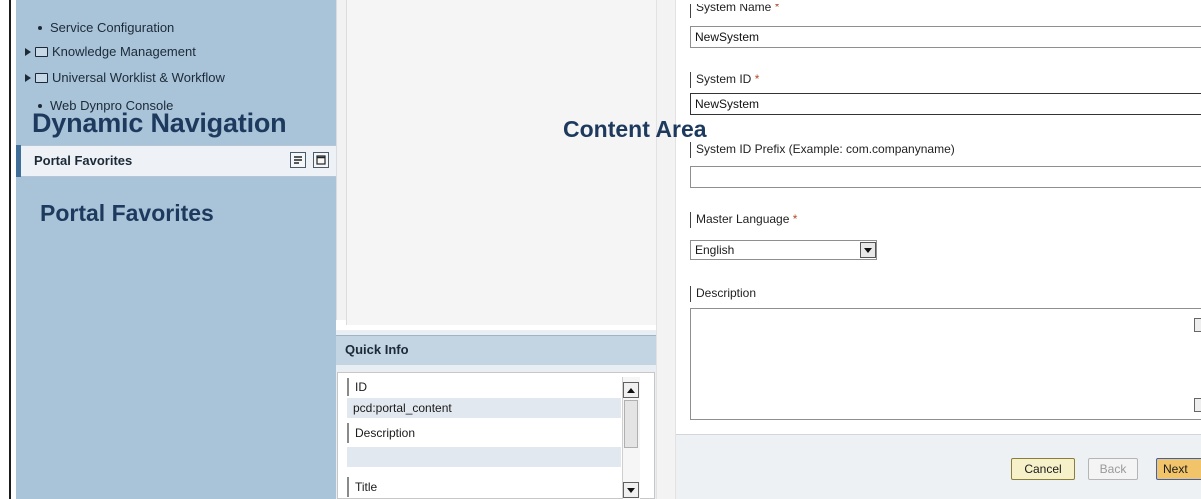  Describe the element at coordinates (18, 161) in the screenshot. I see `favorites-bar-accent` at that location.